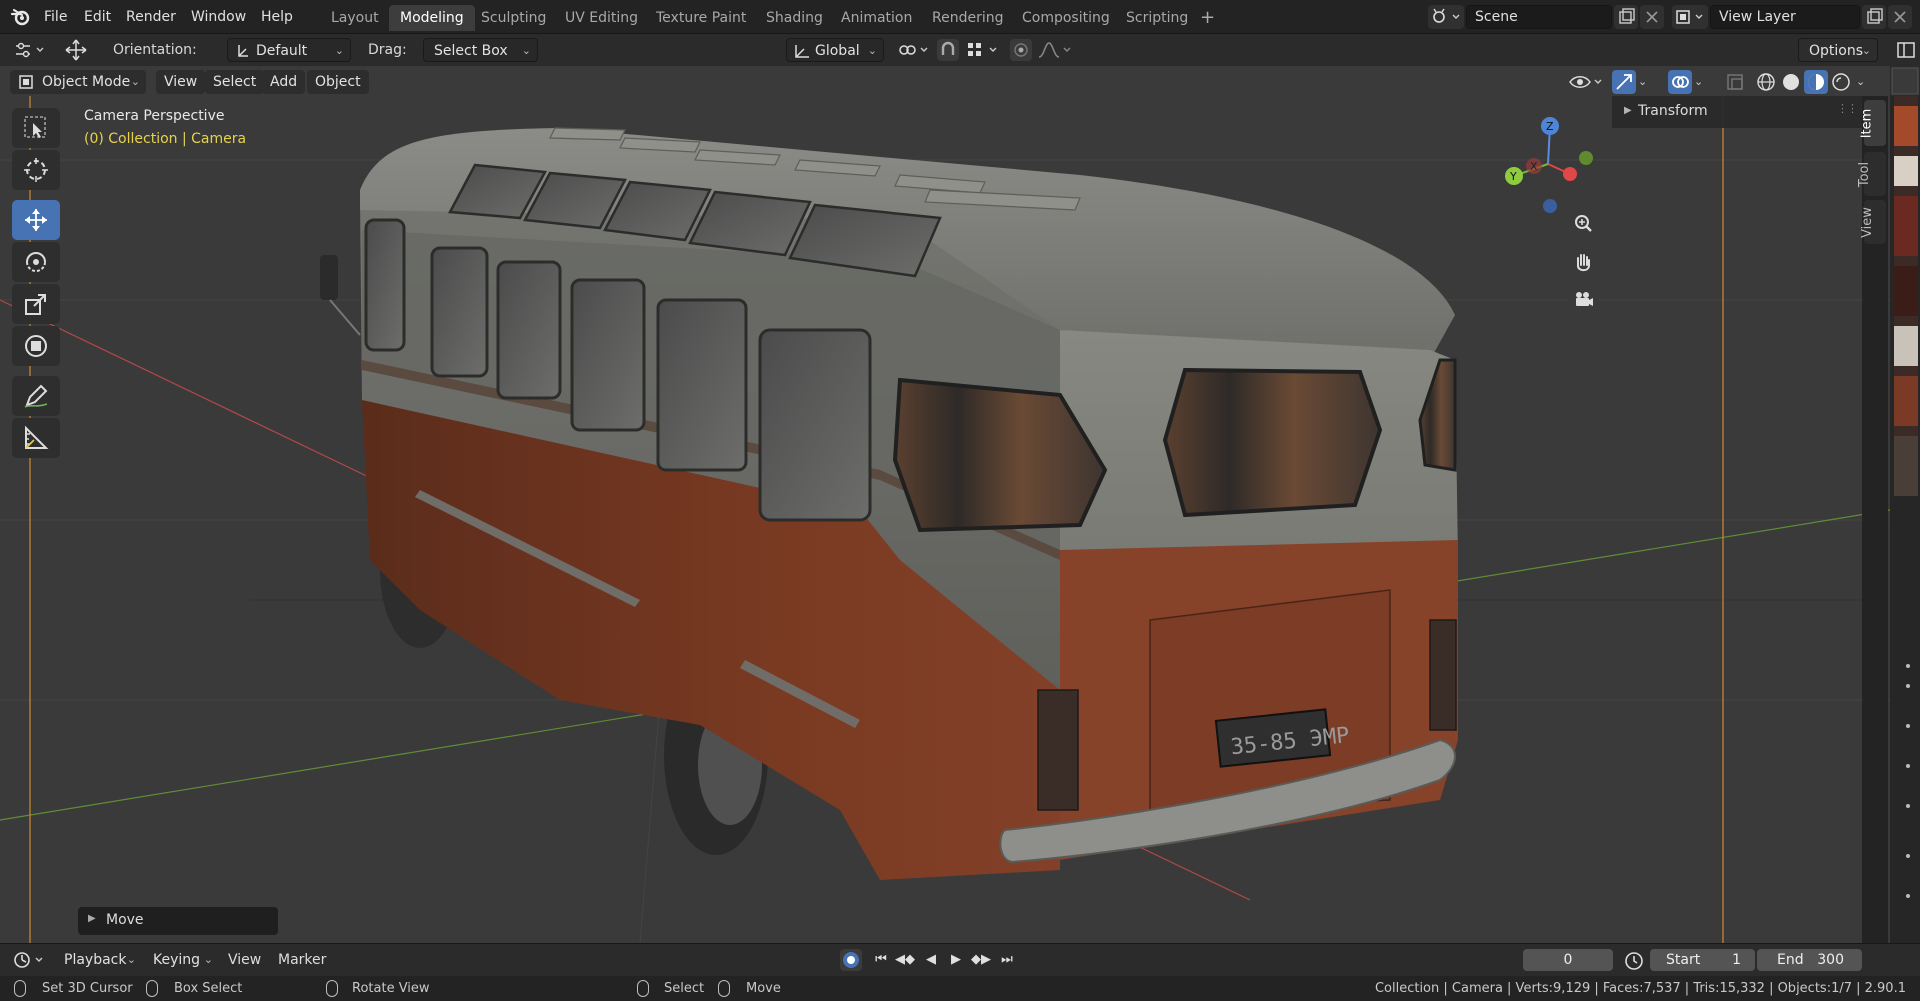 This screenshot has height=1001, width=1920. I want to click on snap-increment-icon, so click(984, 50).